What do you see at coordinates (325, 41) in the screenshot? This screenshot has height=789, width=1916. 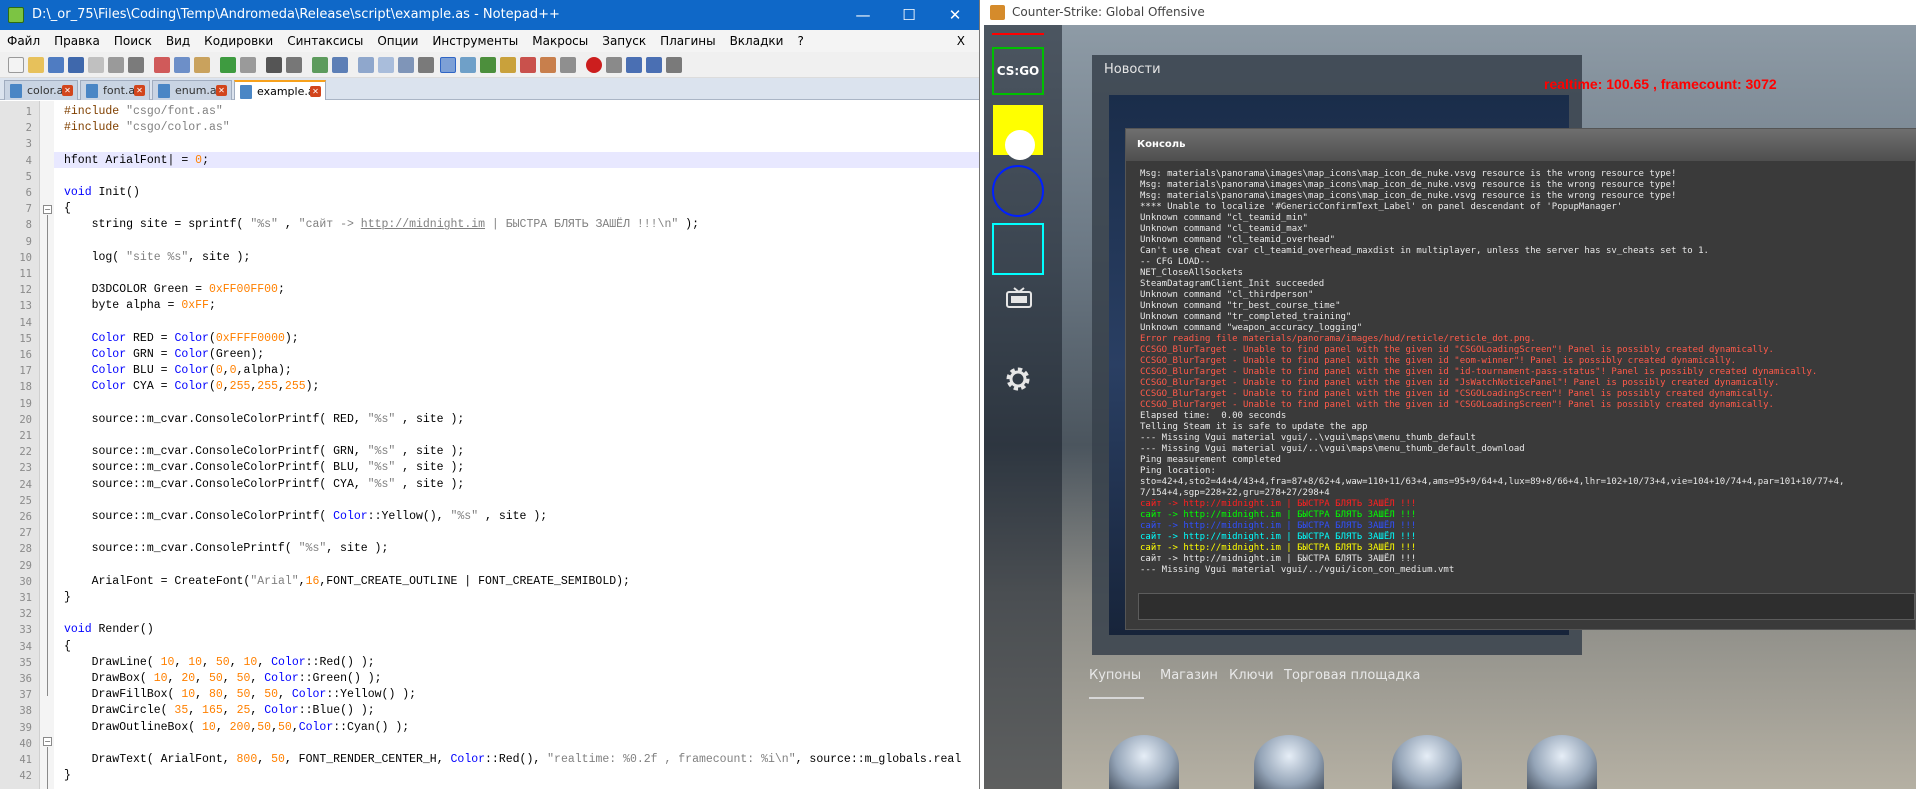 I see `menu-language: Синтаксисы` at bounding box center [325, 41].